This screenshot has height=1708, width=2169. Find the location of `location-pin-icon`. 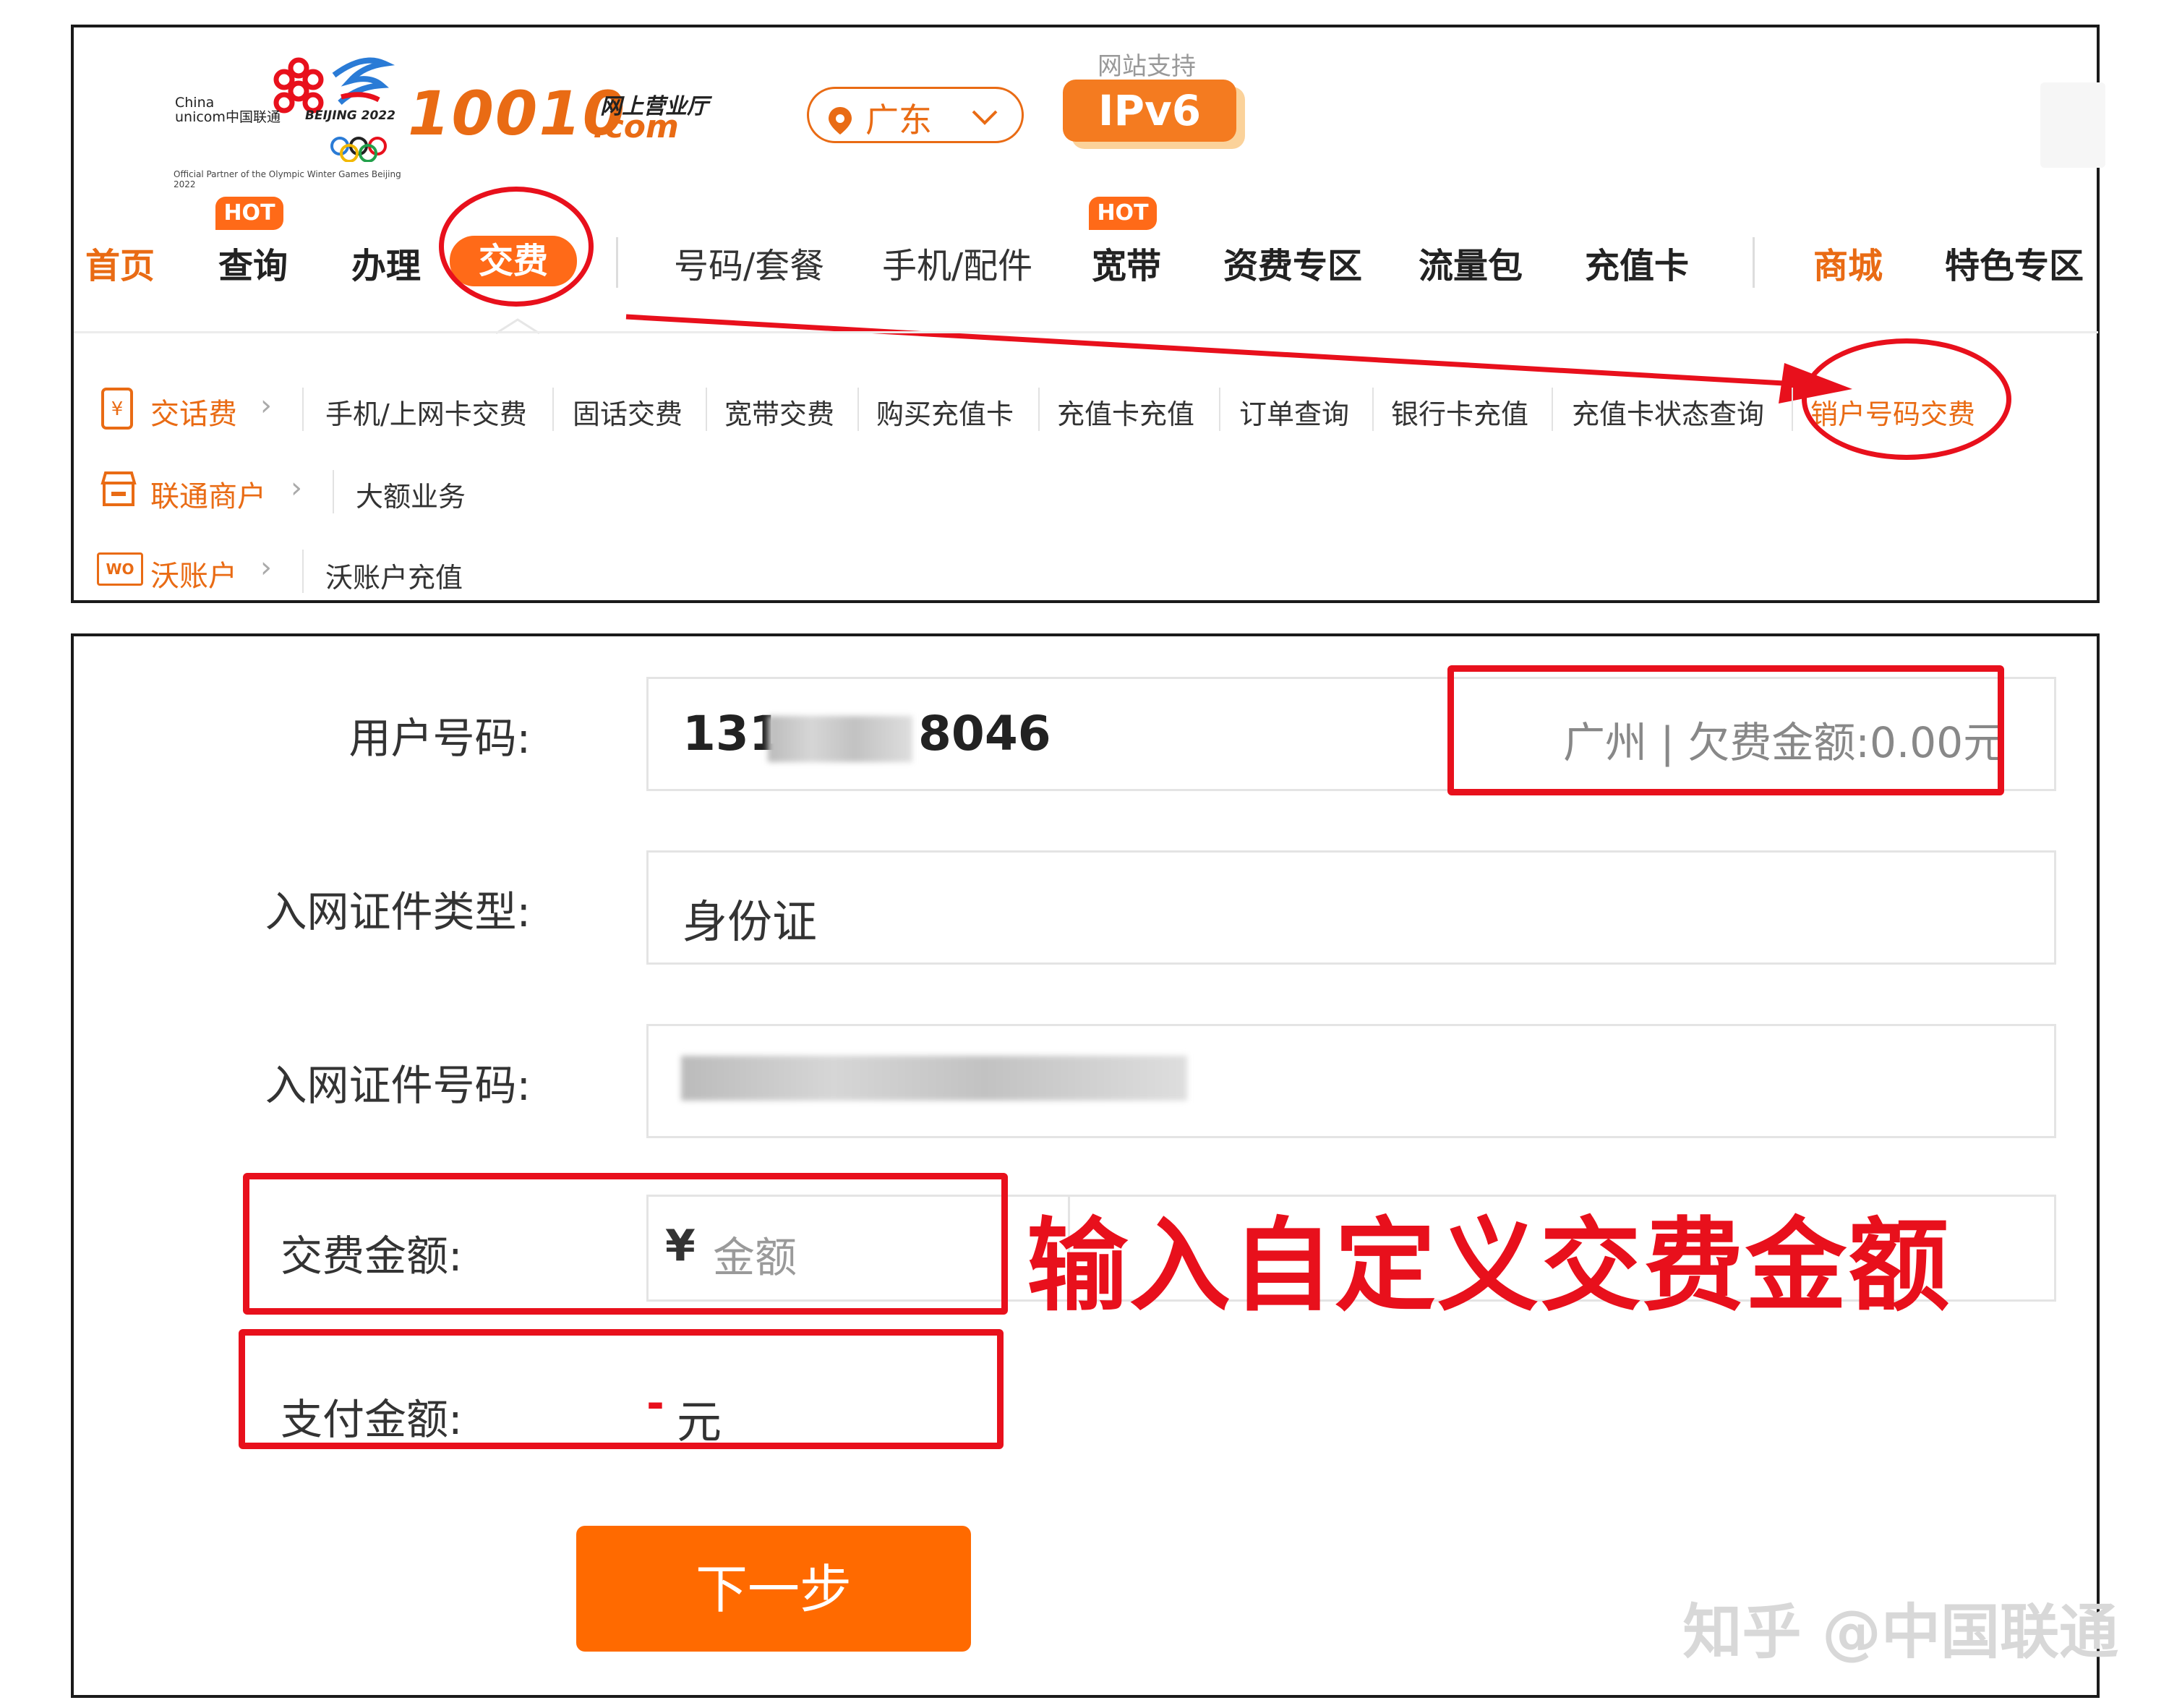

location-pin-icon is located at coordinates (840, 121).